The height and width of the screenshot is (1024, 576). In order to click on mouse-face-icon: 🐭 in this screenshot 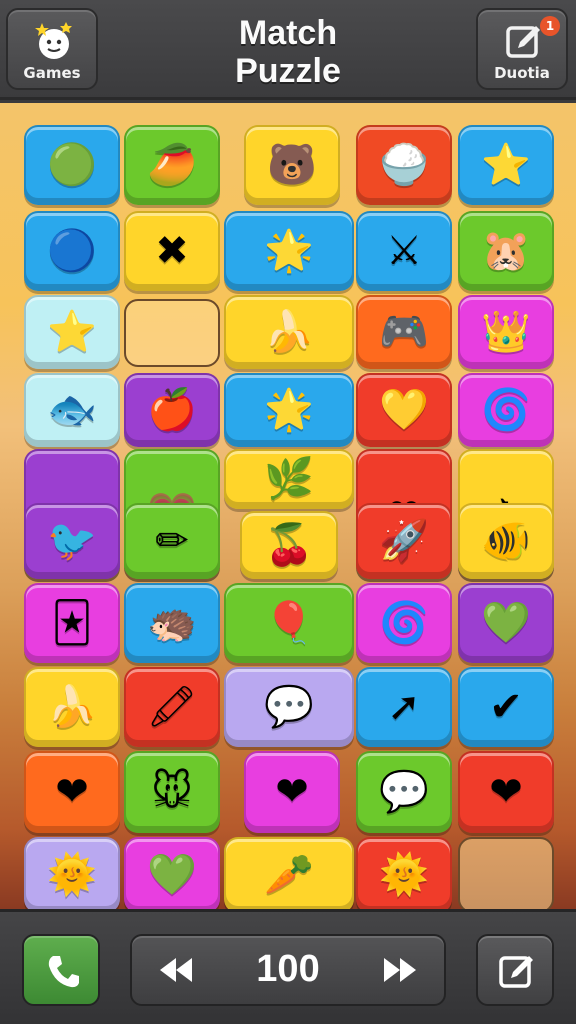, I will do `click(172, 792)`.